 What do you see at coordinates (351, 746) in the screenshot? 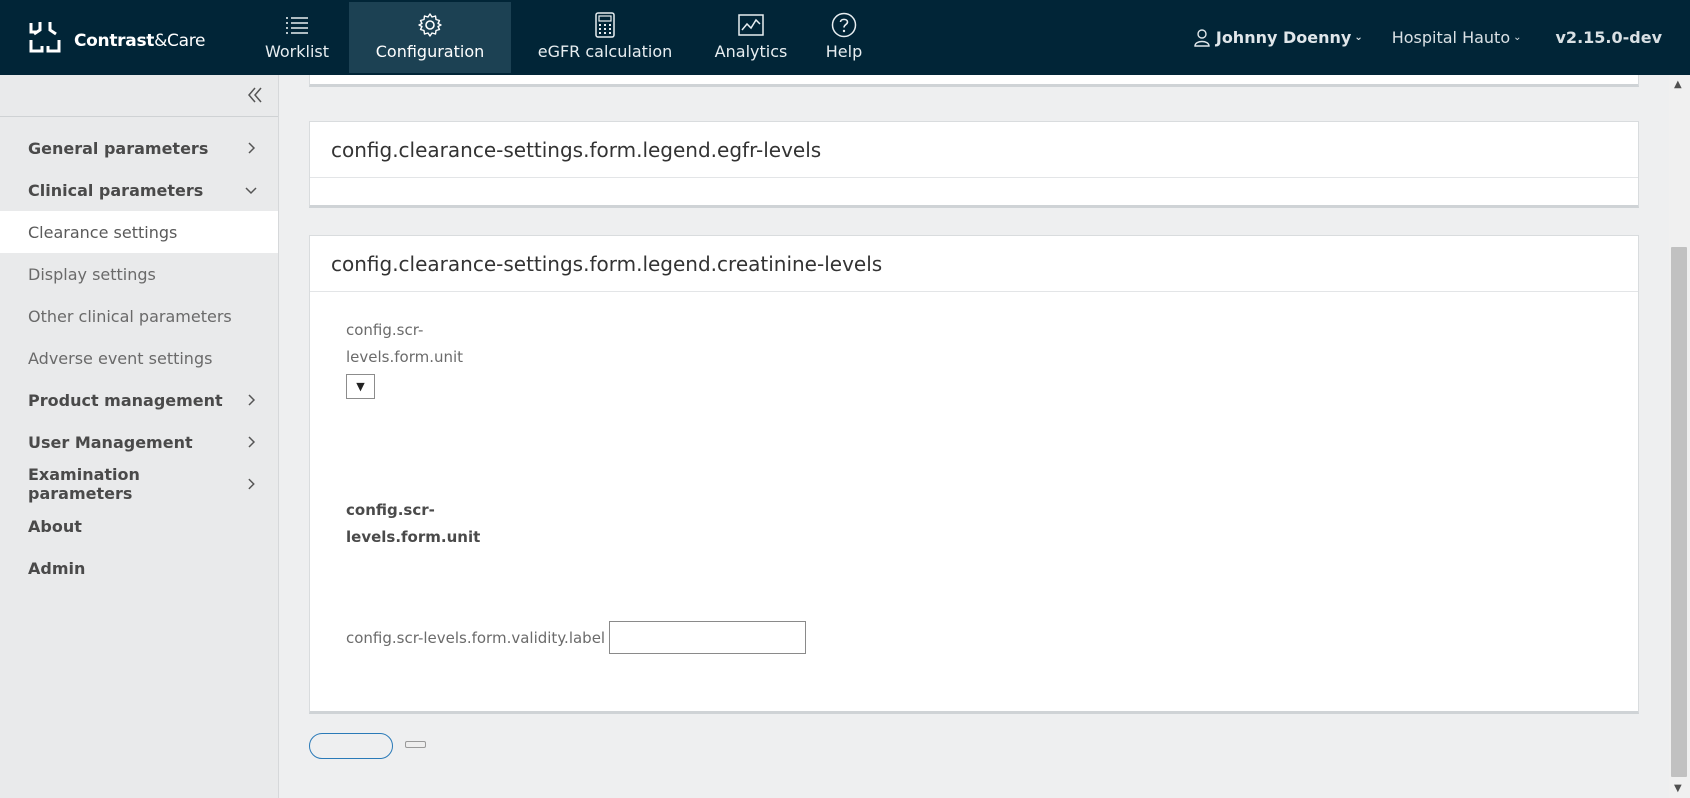
I see `save-button` at bounding box center [351, 746].